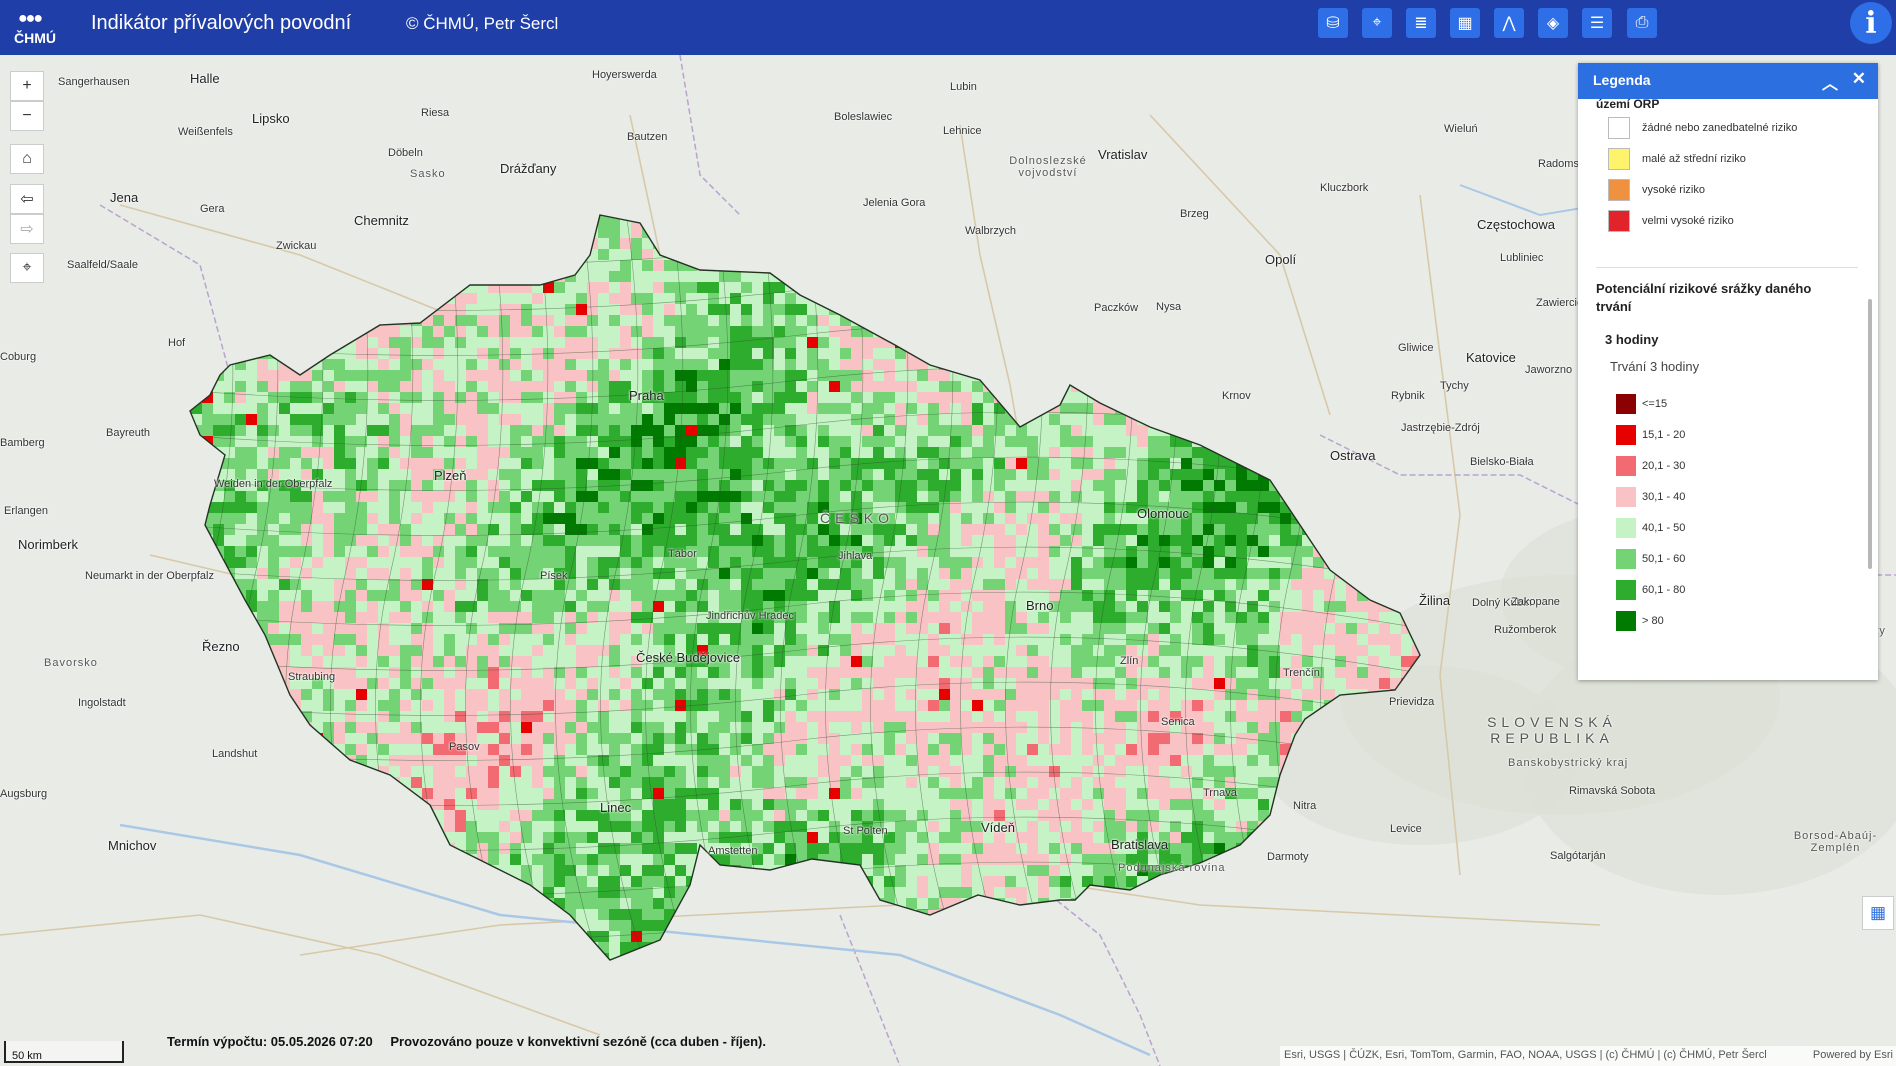 The image size is (1896, 1066). Describe the element at coordinates (1465, 23) in the screenshot. I see `basemap-gallery-icon: ▦` at that location.